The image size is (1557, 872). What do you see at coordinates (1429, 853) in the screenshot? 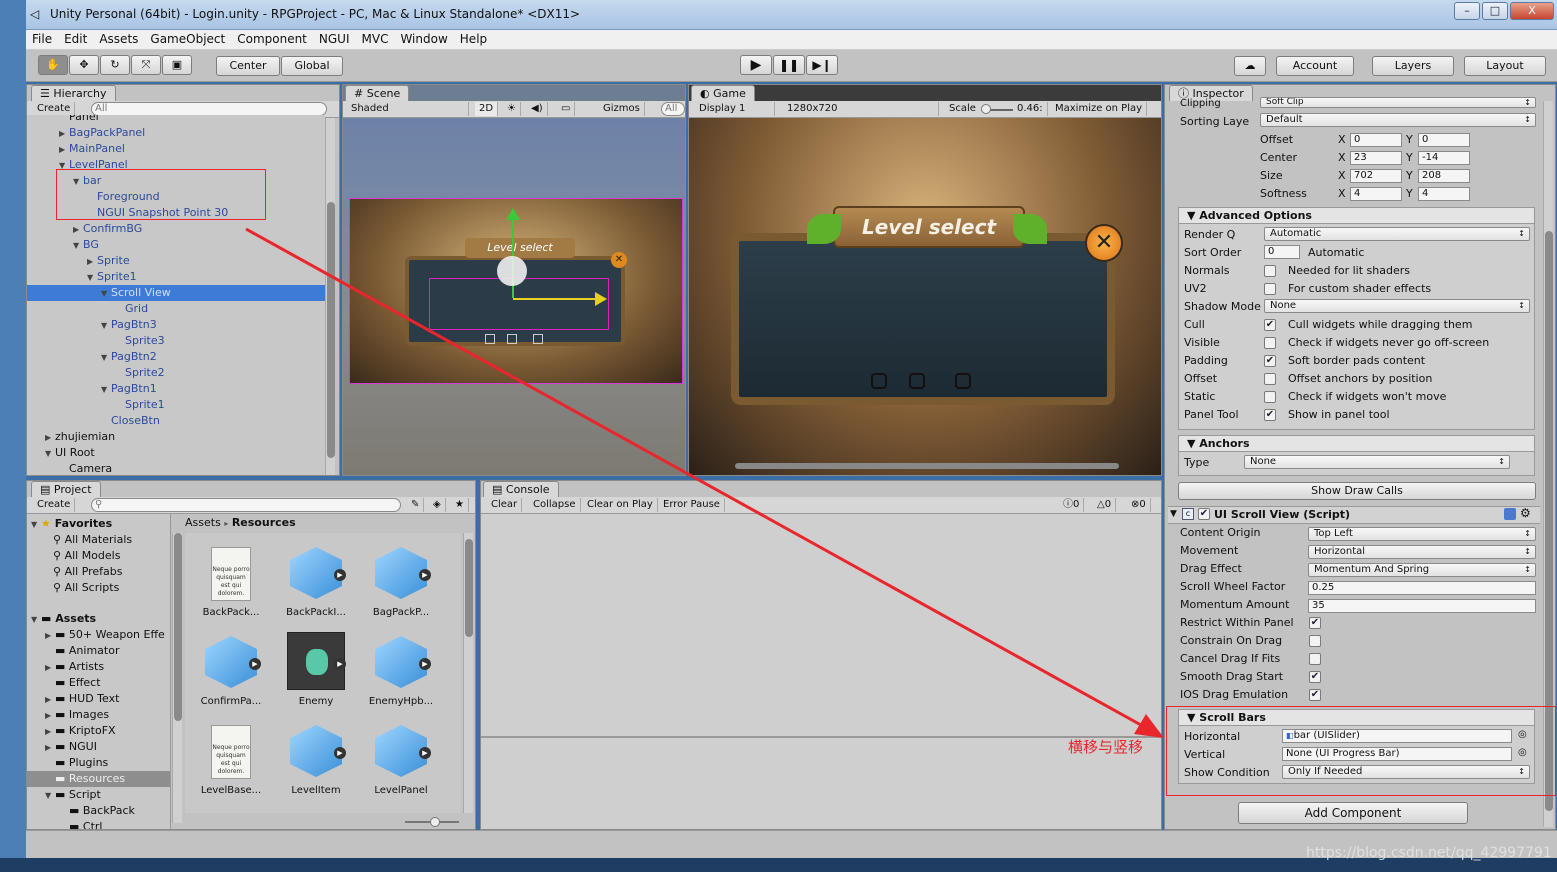
I see `watermark: https://blog.csdn.net/qq_42997791` at bounding box center [1429, 853].